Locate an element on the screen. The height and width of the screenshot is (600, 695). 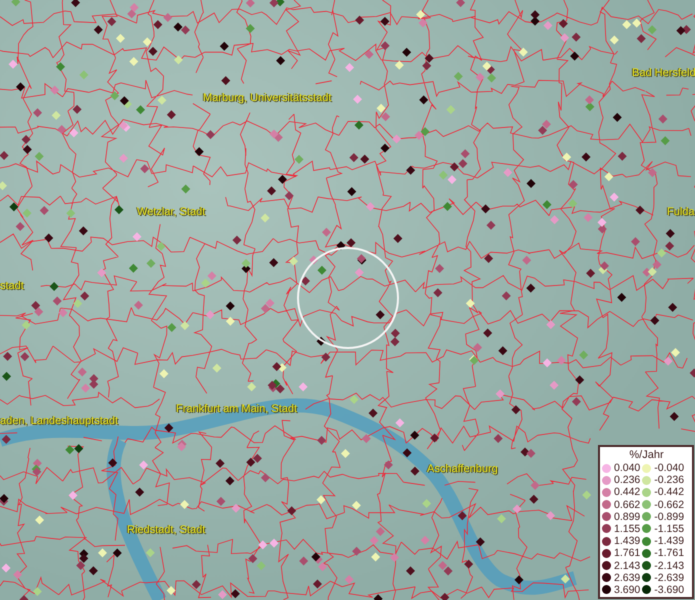
legend-value: 1.761 is located at coordinates (627, 553).